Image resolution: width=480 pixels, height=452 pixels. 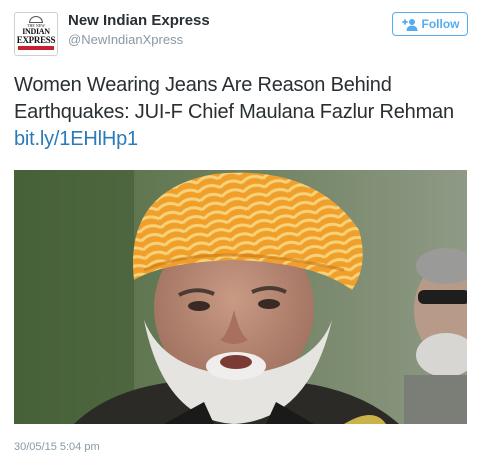 What do you see at coordinates (36, 19) in the screenshot?
I see `crest-icon` at bounding box center [36, 19].